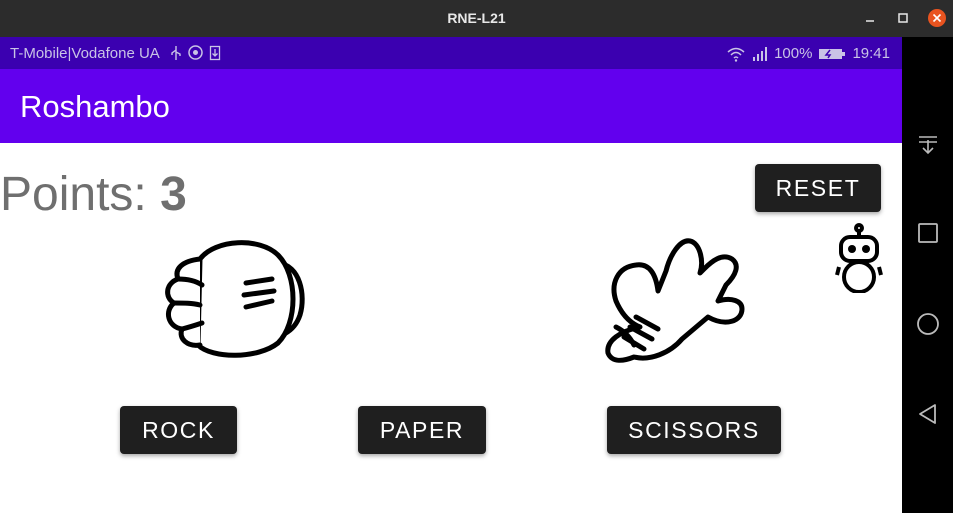 This screenshot has width=953, height=513. What do you see at coordinates (451, 106) in the screenshot?
I see `app-bar: Roshambo` at bounding box center [451, 106].